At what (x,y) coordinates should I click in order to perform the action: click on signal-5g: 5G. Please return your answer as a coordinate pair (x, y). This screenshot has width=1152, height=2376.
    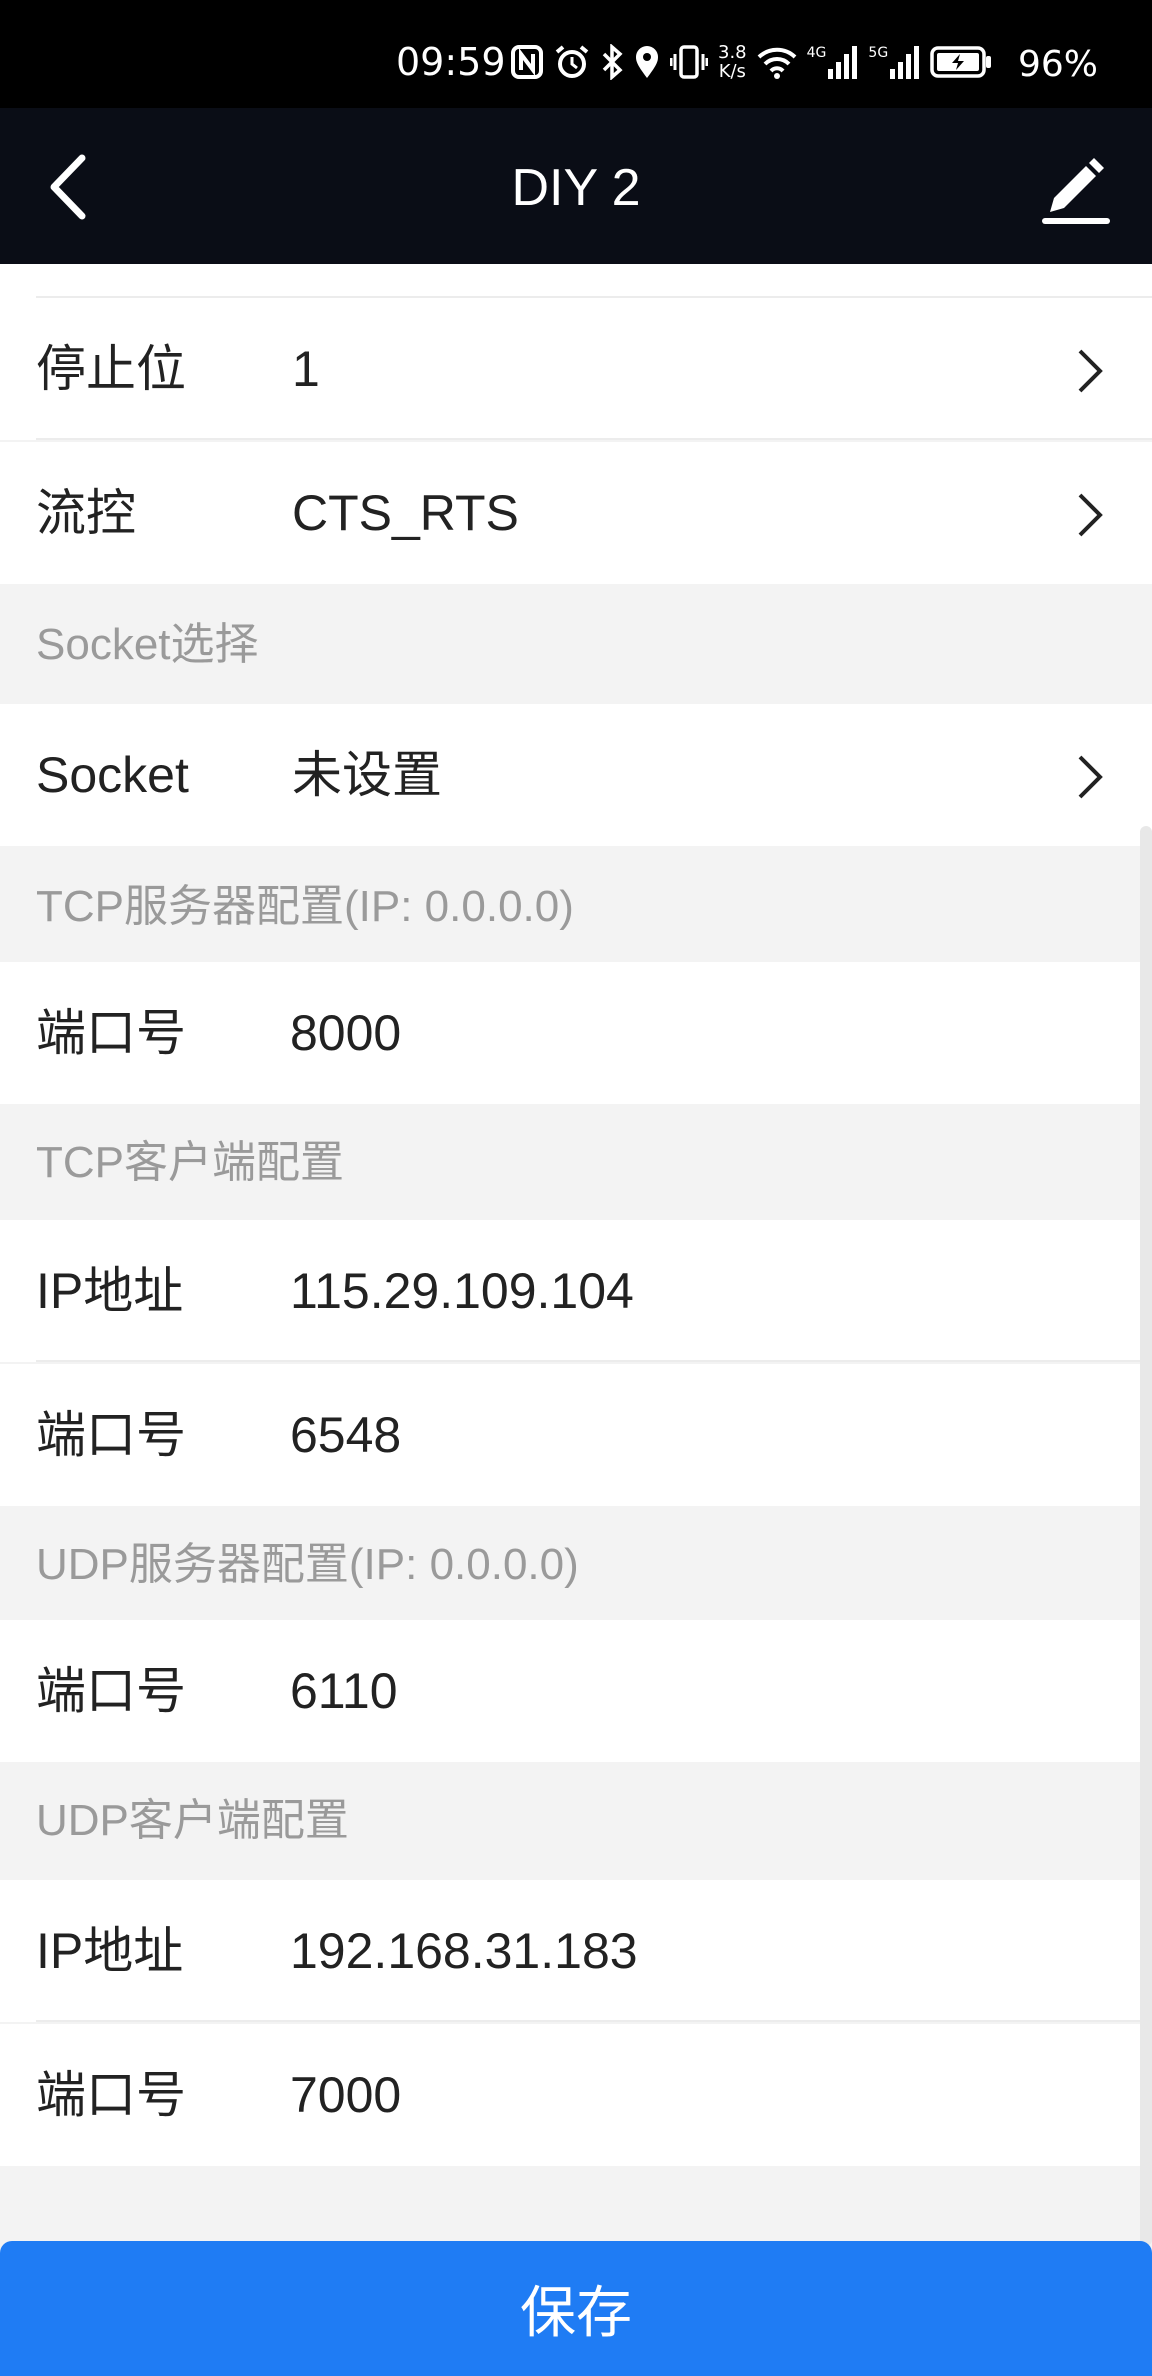
    Looking at the image, I should click on (894, 62).